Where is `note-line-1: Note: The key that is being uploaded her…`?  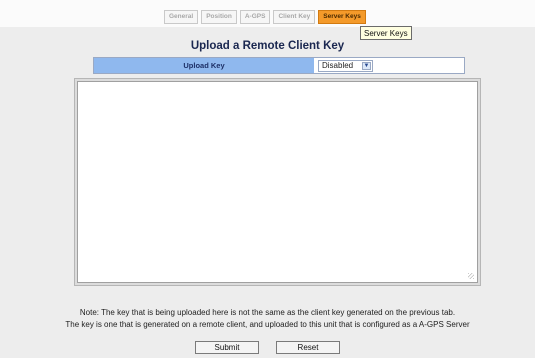 note-line-1: Note: The key that is being uploaded her… is located at coordinates (267, 312).